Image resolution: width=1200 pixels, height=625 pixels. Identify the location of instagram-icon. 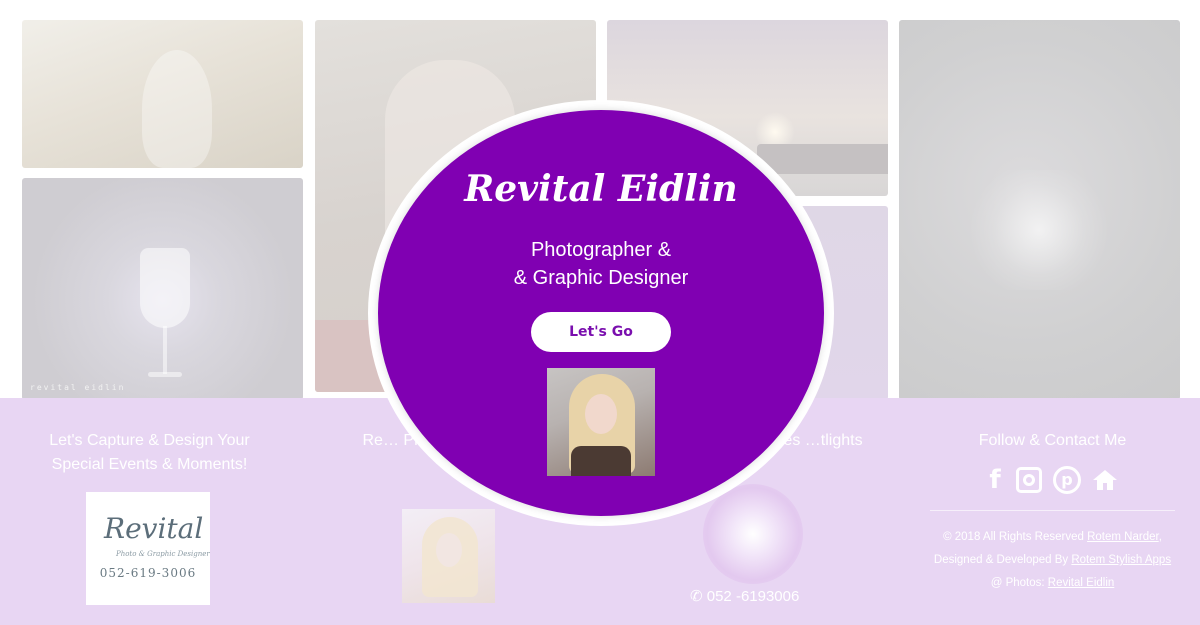
(1029, 480).